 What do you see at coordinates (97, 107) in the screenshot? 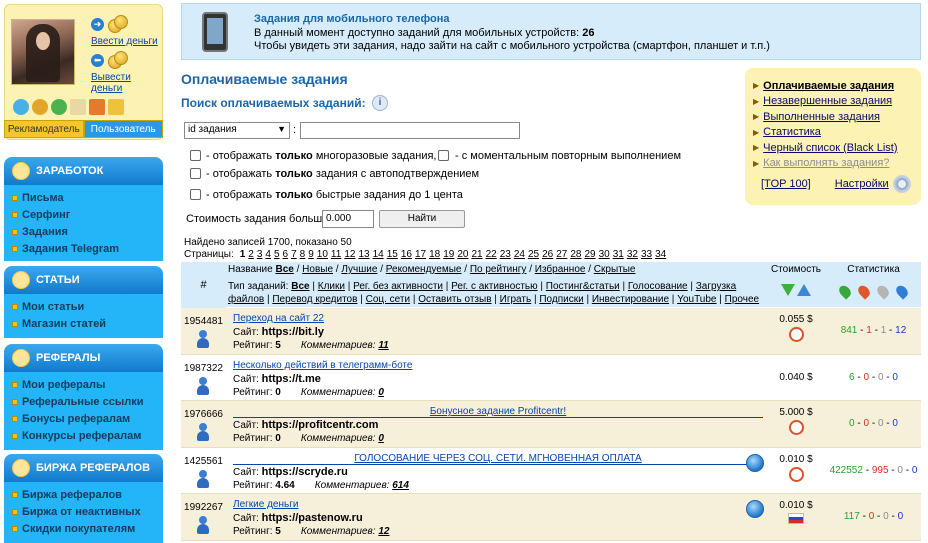
I see `gift-icon` at bounding box center [97, 107].